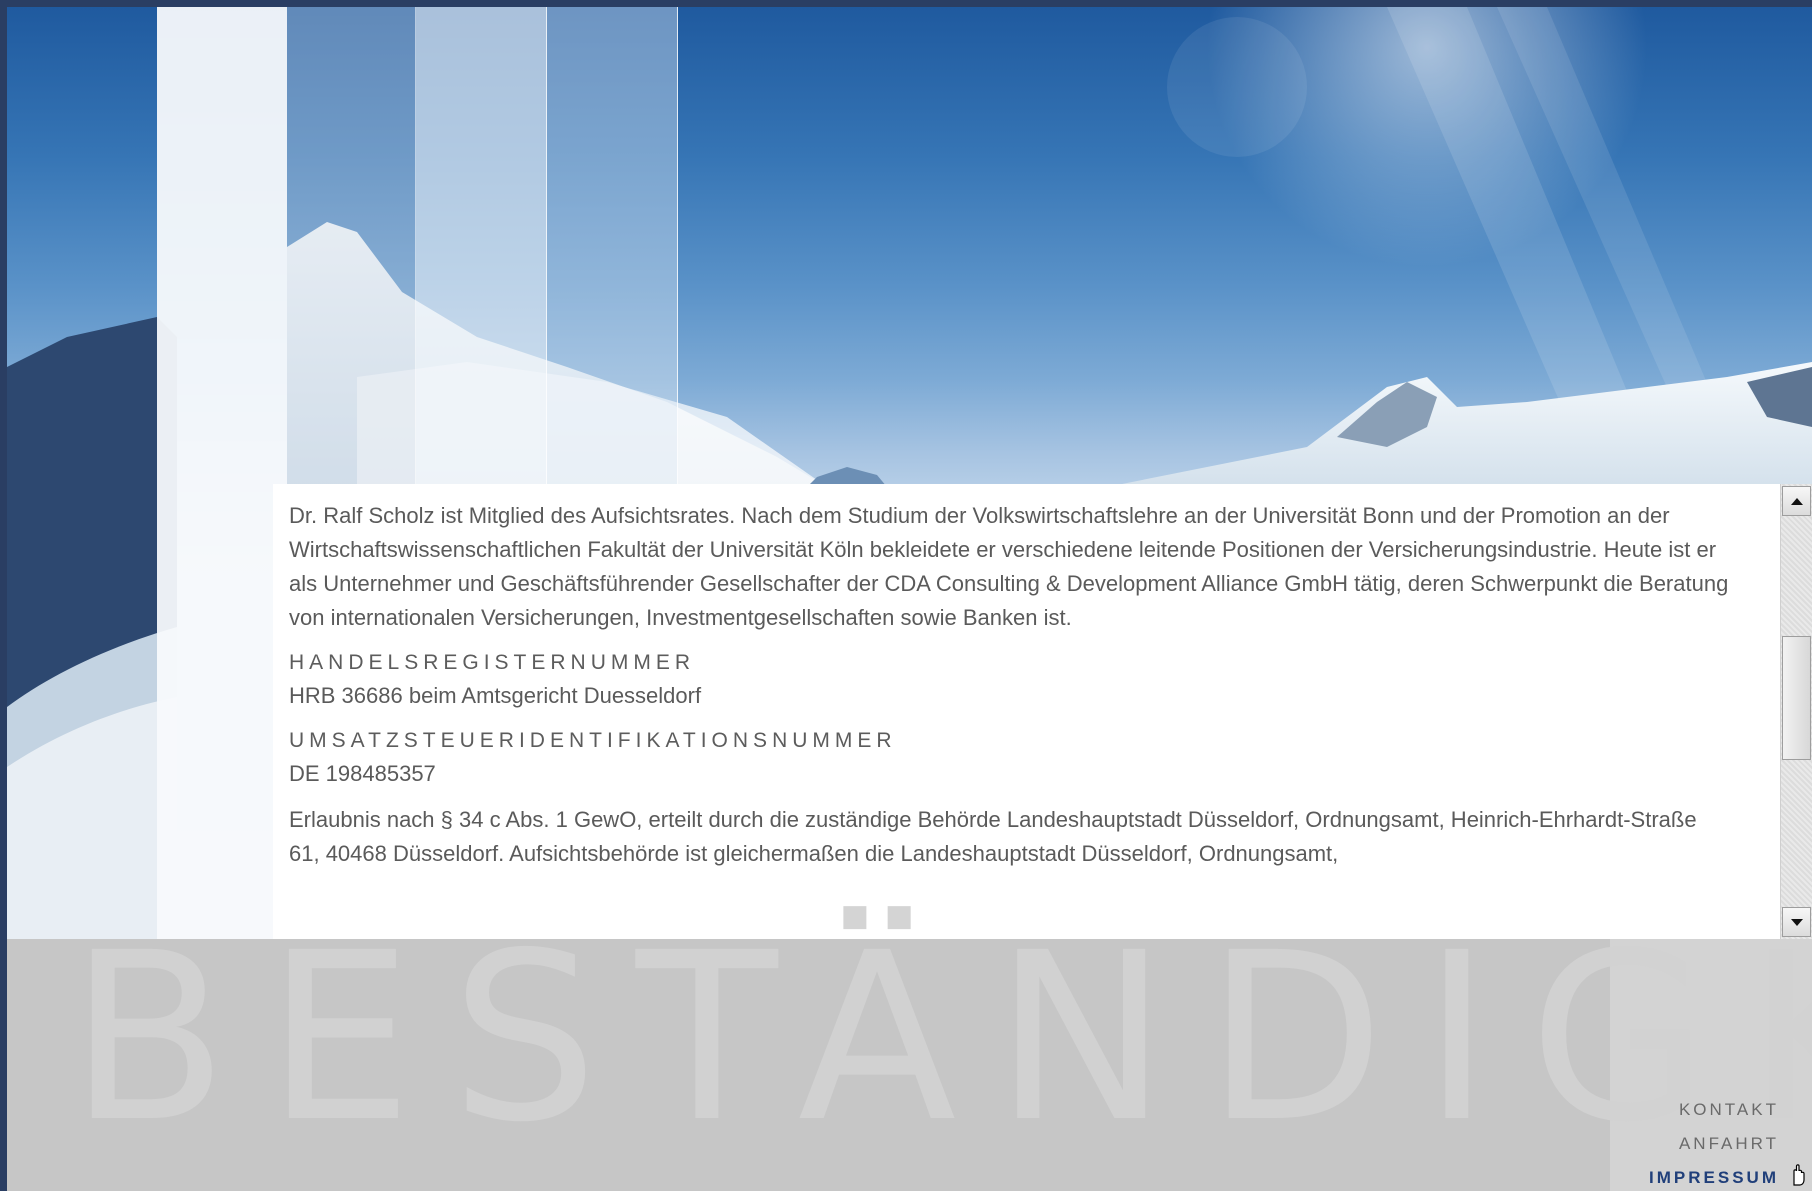 This screenshot has height=1191, width=1812. Describe the element at coordinates (492, 662) in the screenshot. I see `register-number-heading: HANDELSREGISTERNUMMER` at that location.